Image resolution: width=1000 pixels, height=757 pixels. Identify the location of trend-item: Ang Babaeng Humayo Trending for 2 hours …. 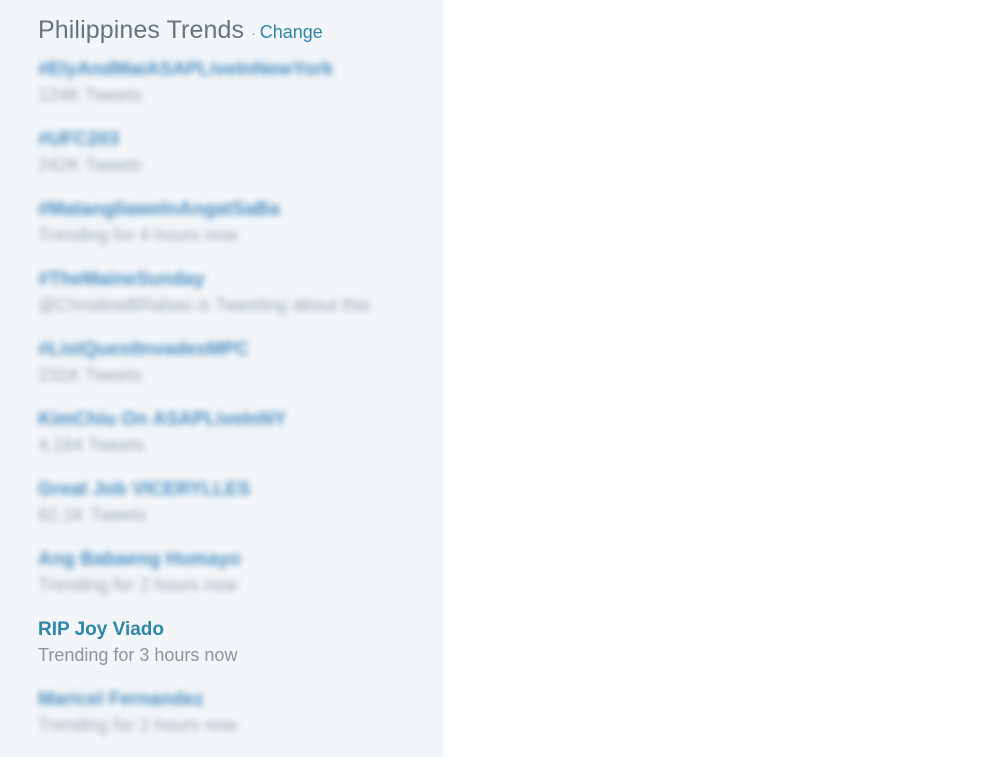
(240, 583).